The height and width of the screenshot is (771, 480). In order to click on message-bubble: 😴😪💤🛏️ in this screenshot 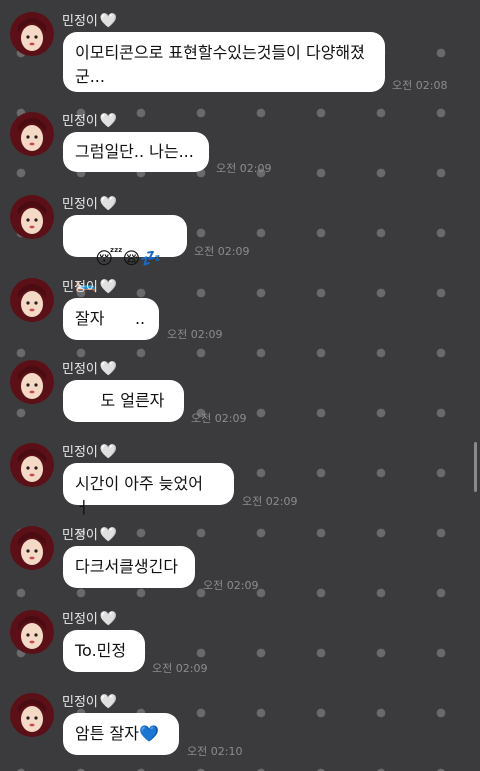, I will do `click(125, 254)`.